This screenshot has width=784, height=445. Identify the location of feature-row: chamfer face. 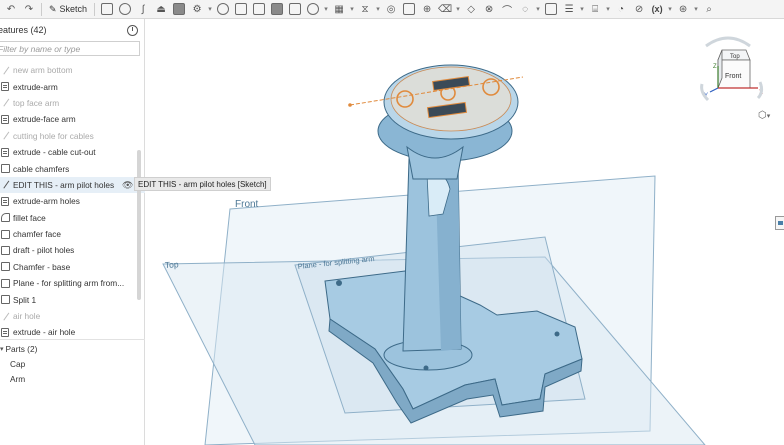
(69, 234).